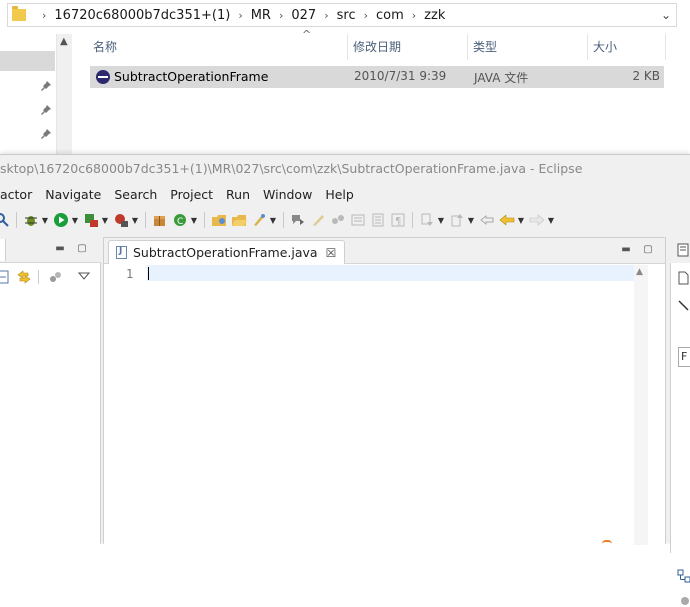 This screenshot has height=607, width=690. Describe the element at coordinates (135, 220) in the screenshot. I see `external-tools-dropdown-icon: ▼` at that location.